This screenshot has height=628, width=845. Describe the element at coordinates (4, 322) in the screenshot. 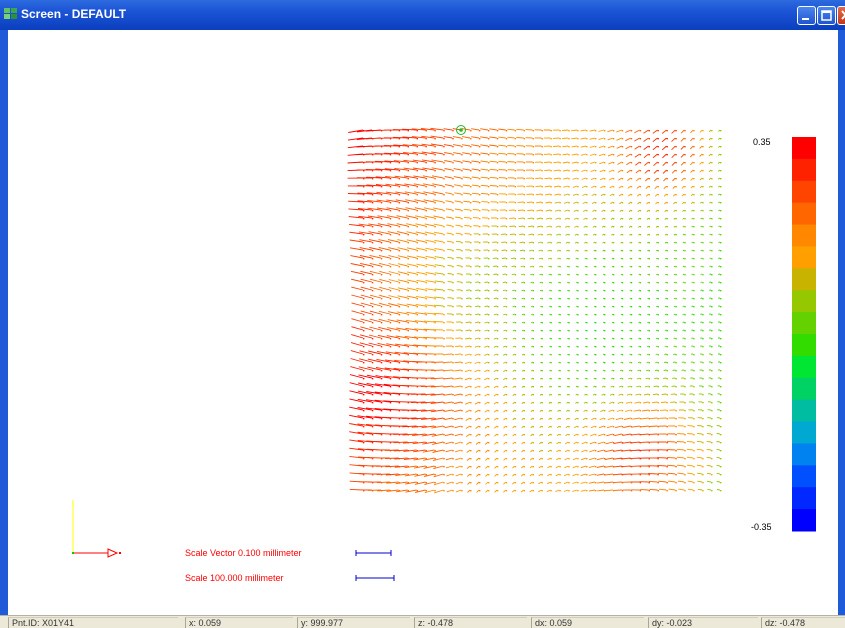

I see `window-left-border` at that location.